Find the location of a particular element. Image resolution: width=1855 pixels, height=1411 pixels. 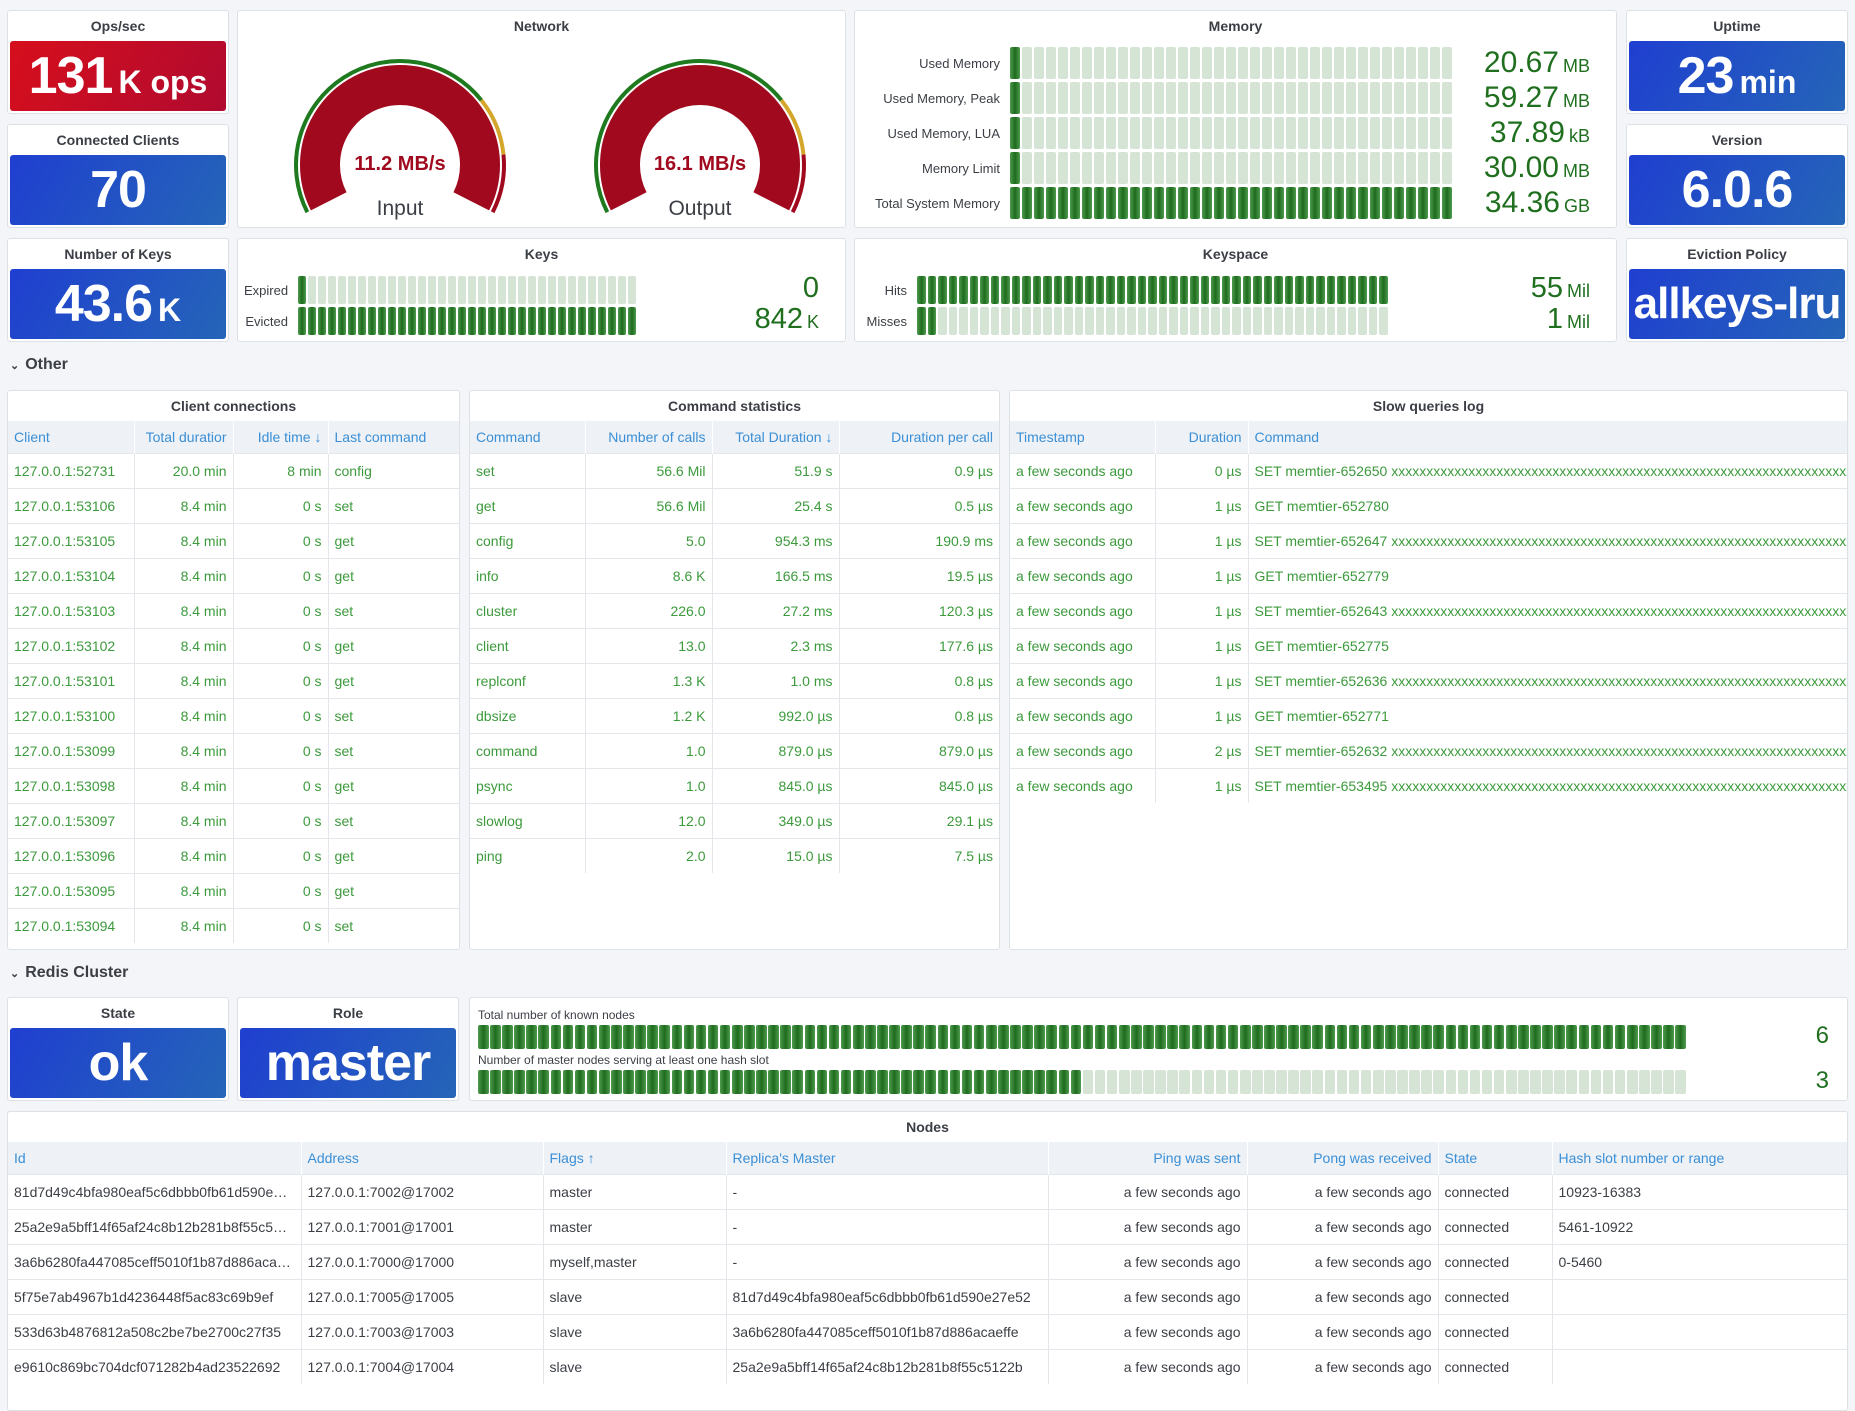

table-row: 127.0.0.1:53094 8.4 min 0 s set is located at coordinates (233, 925).